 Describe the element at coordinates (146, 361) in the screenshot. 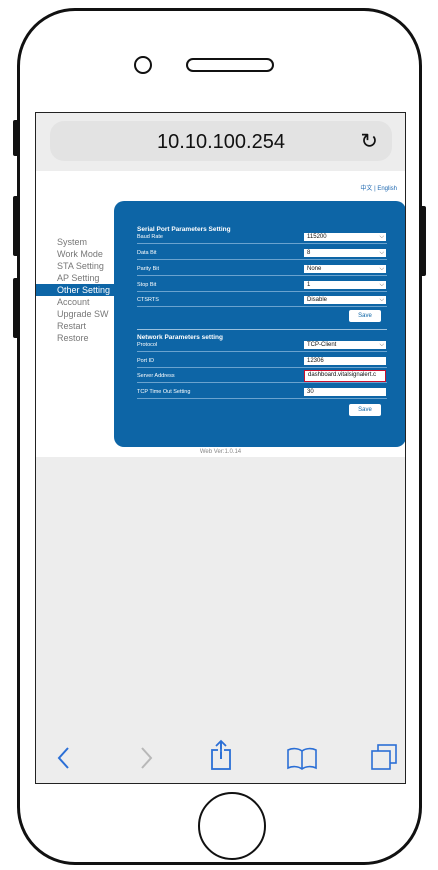

I see `port-id-label: Port ID` at that location.